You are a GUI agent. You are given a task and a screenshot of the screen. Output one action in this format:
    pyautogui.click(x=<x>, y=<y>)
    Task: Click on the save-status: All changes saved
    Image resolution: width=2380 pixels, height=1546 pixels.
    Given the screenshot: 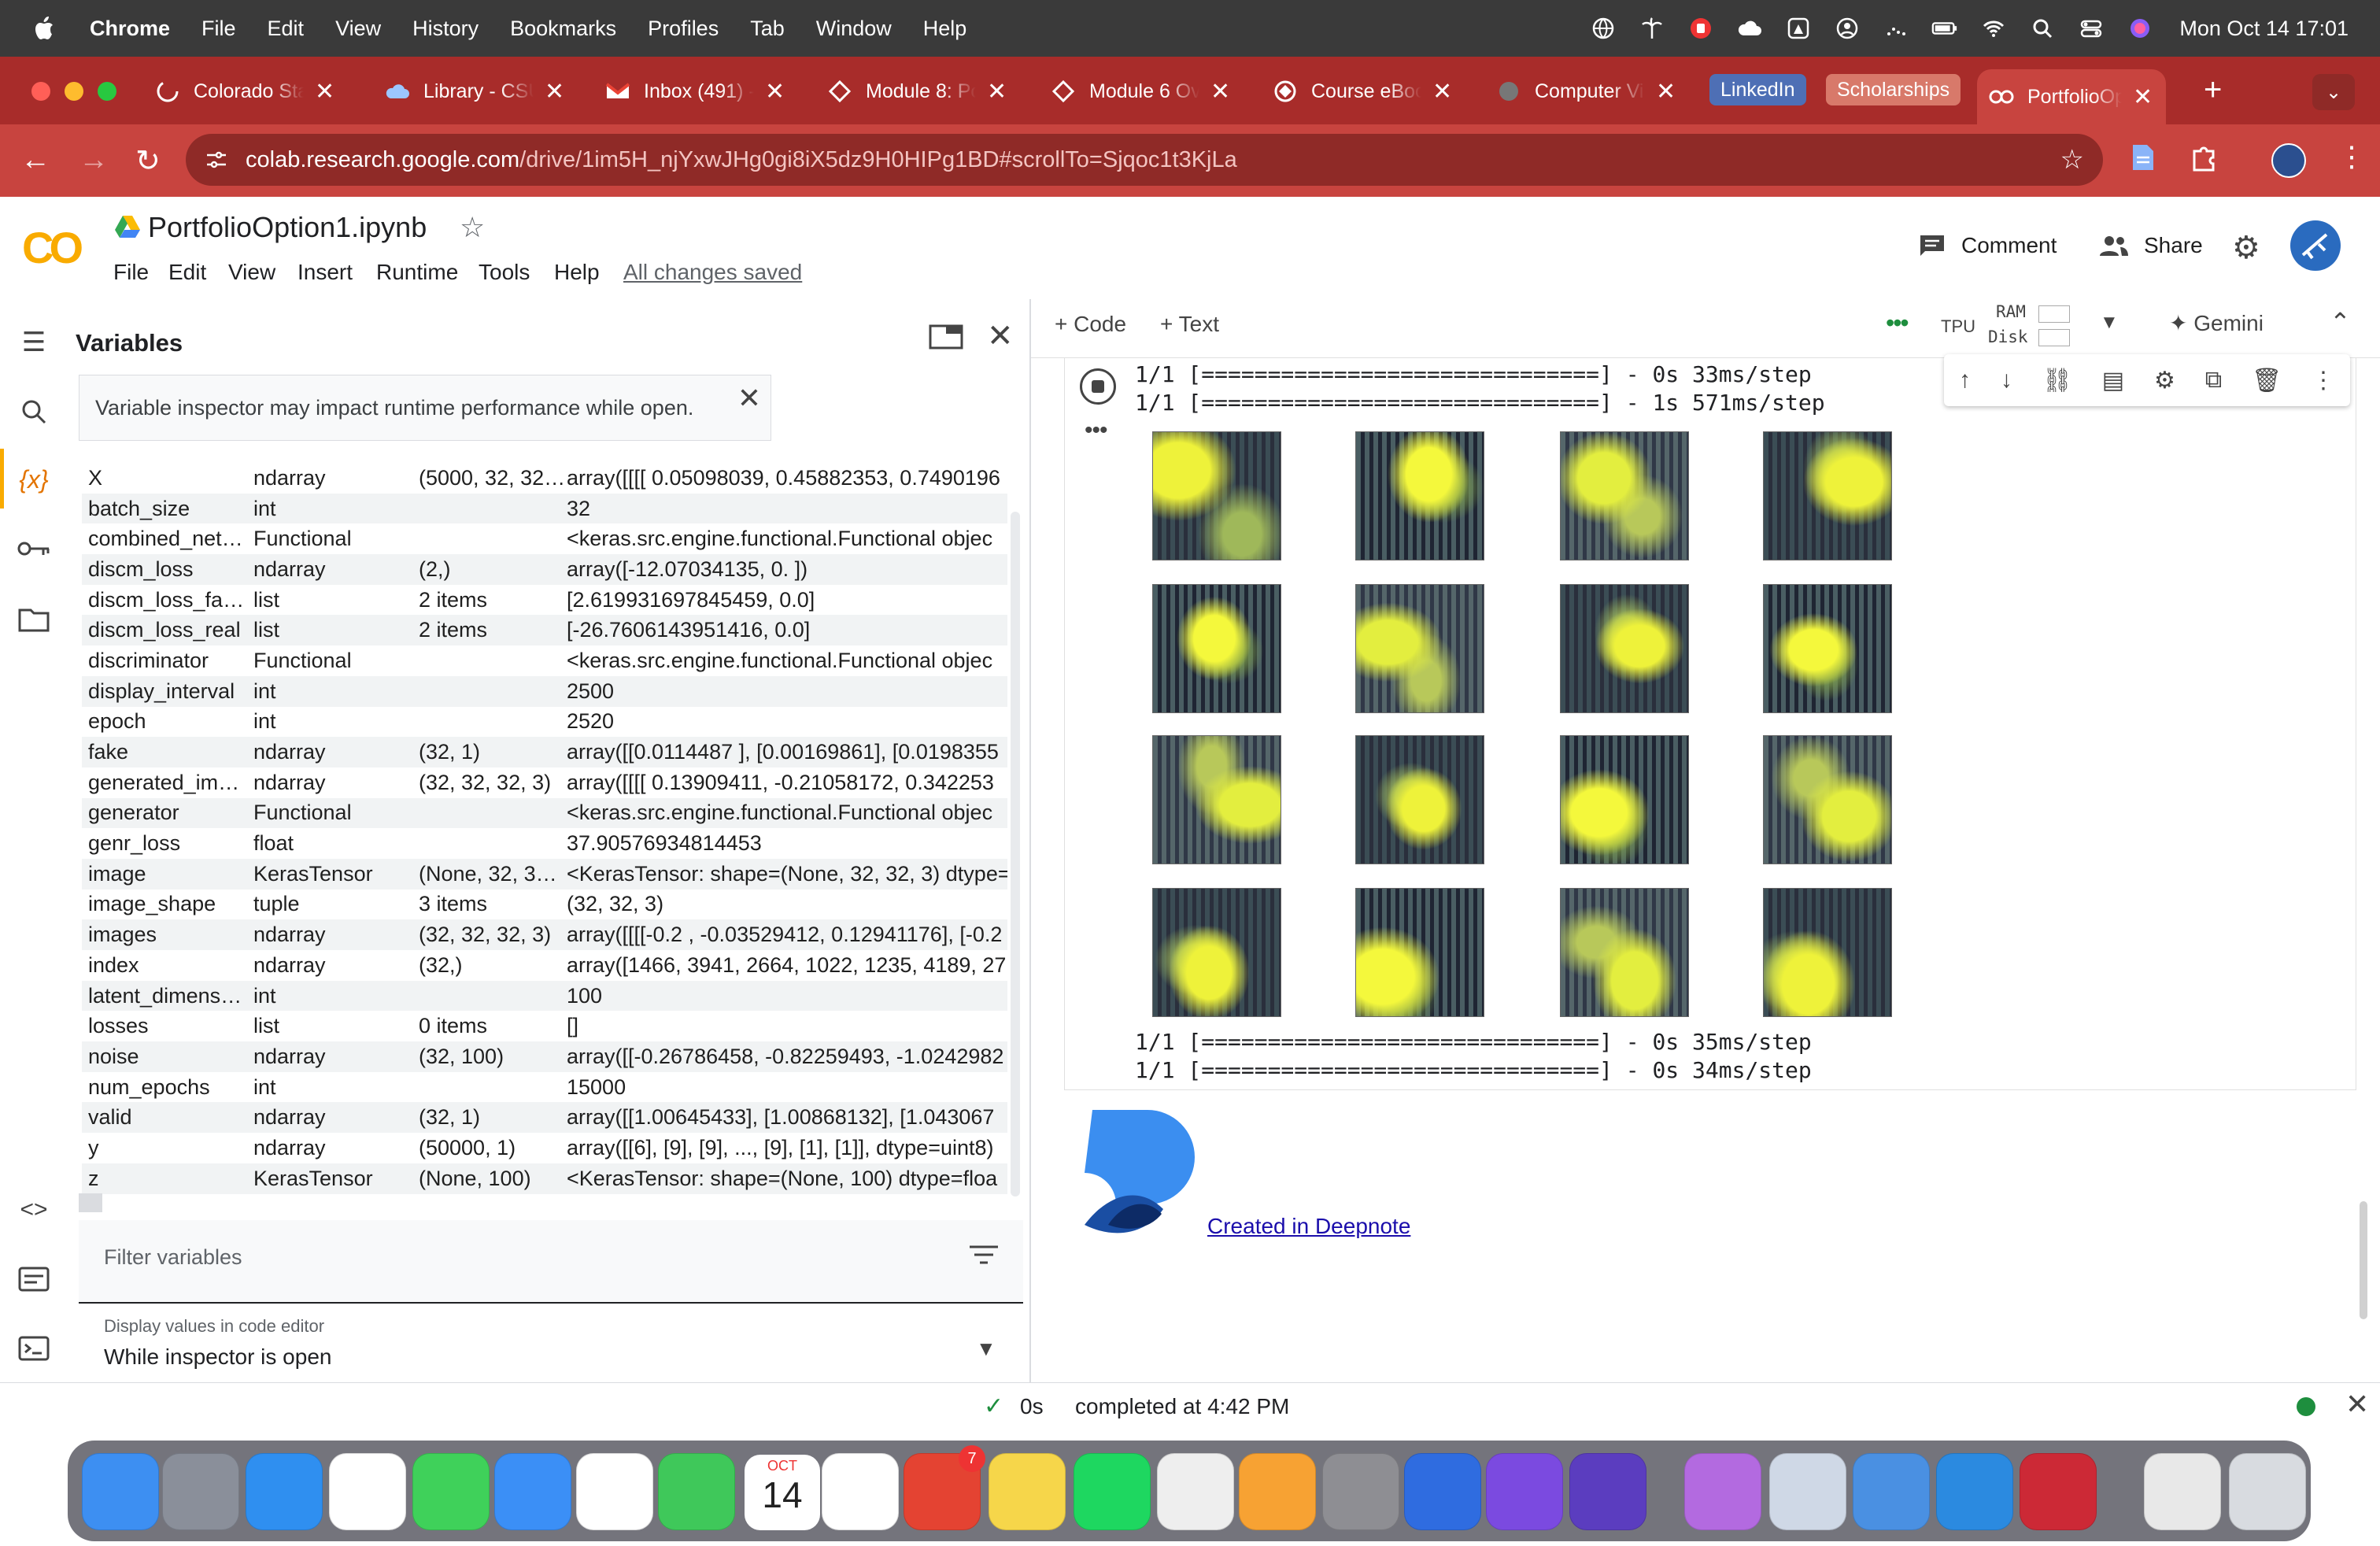 What is the action you would take?
    pyautogui.click(x=712, y=273)
    